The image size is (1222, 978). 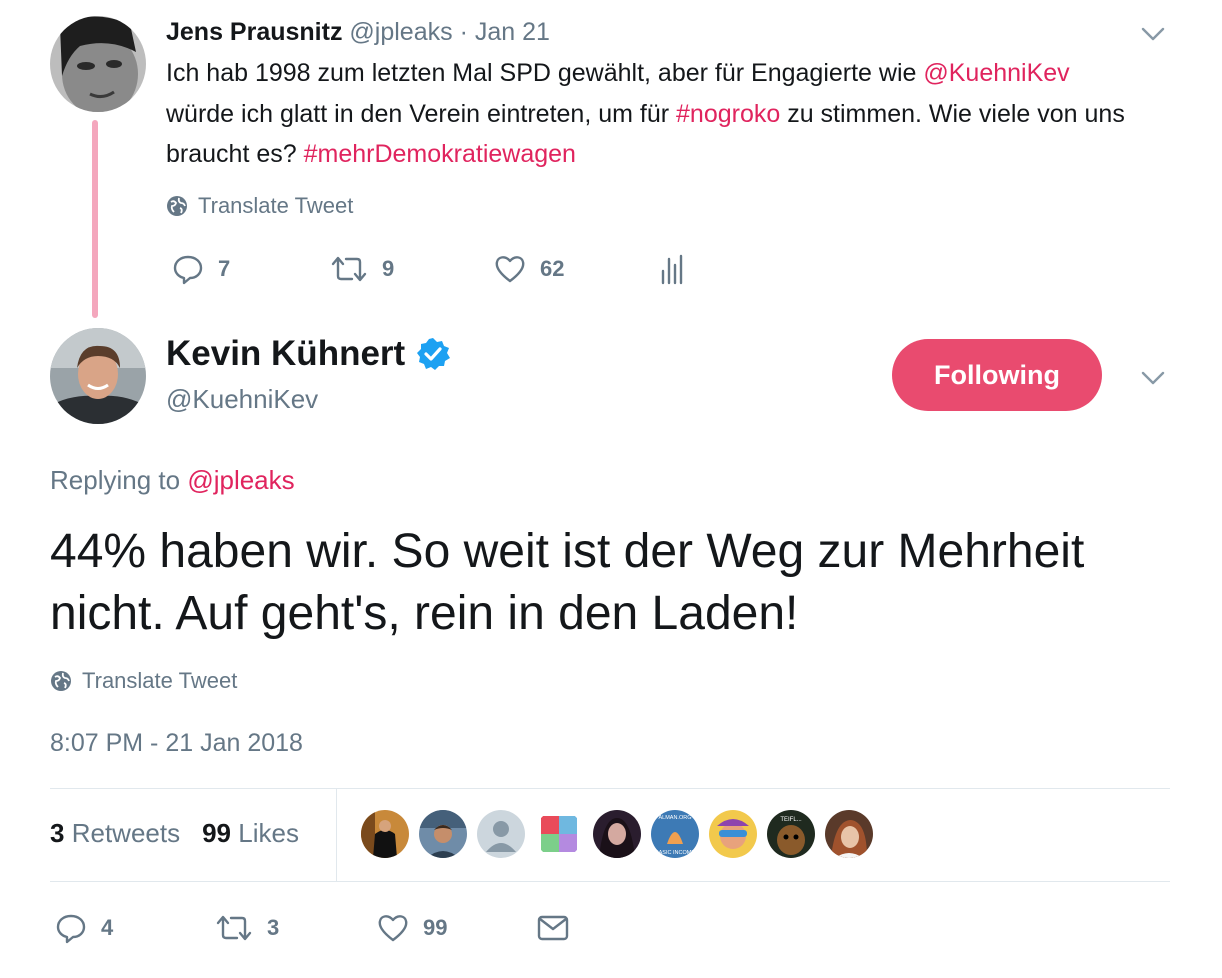 What do you see at coordinates (107, 927) in the screenshot?
I see `reply-count: 4` at bounding box center [107, 927].